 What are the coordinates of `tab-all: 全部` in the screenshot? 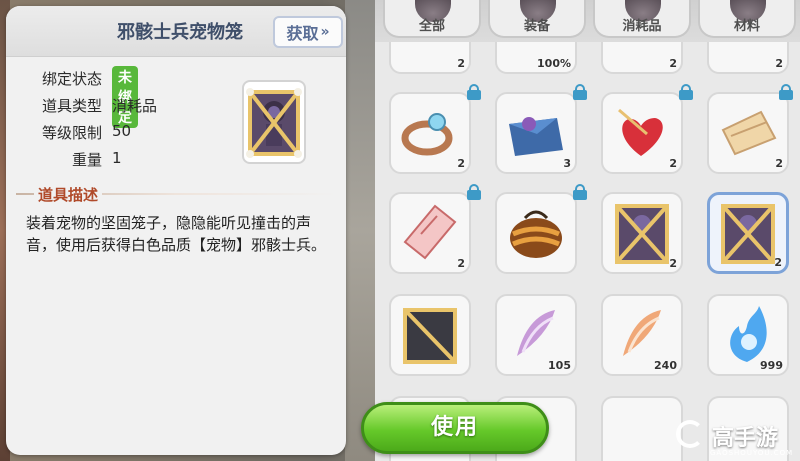 It's located at (432, 19).